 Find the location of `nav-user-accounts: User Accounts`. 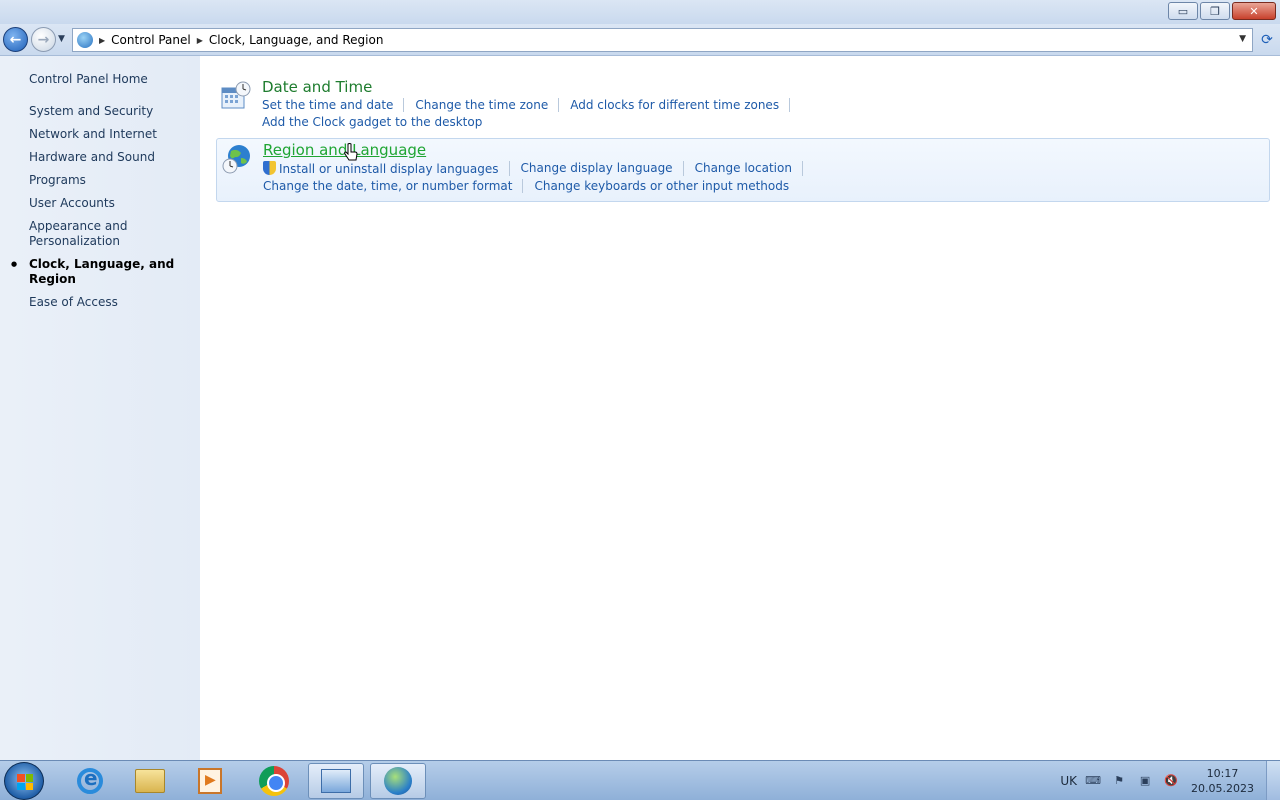

nav-user-accounts: User Accounts is located at coordinates (111, 203).